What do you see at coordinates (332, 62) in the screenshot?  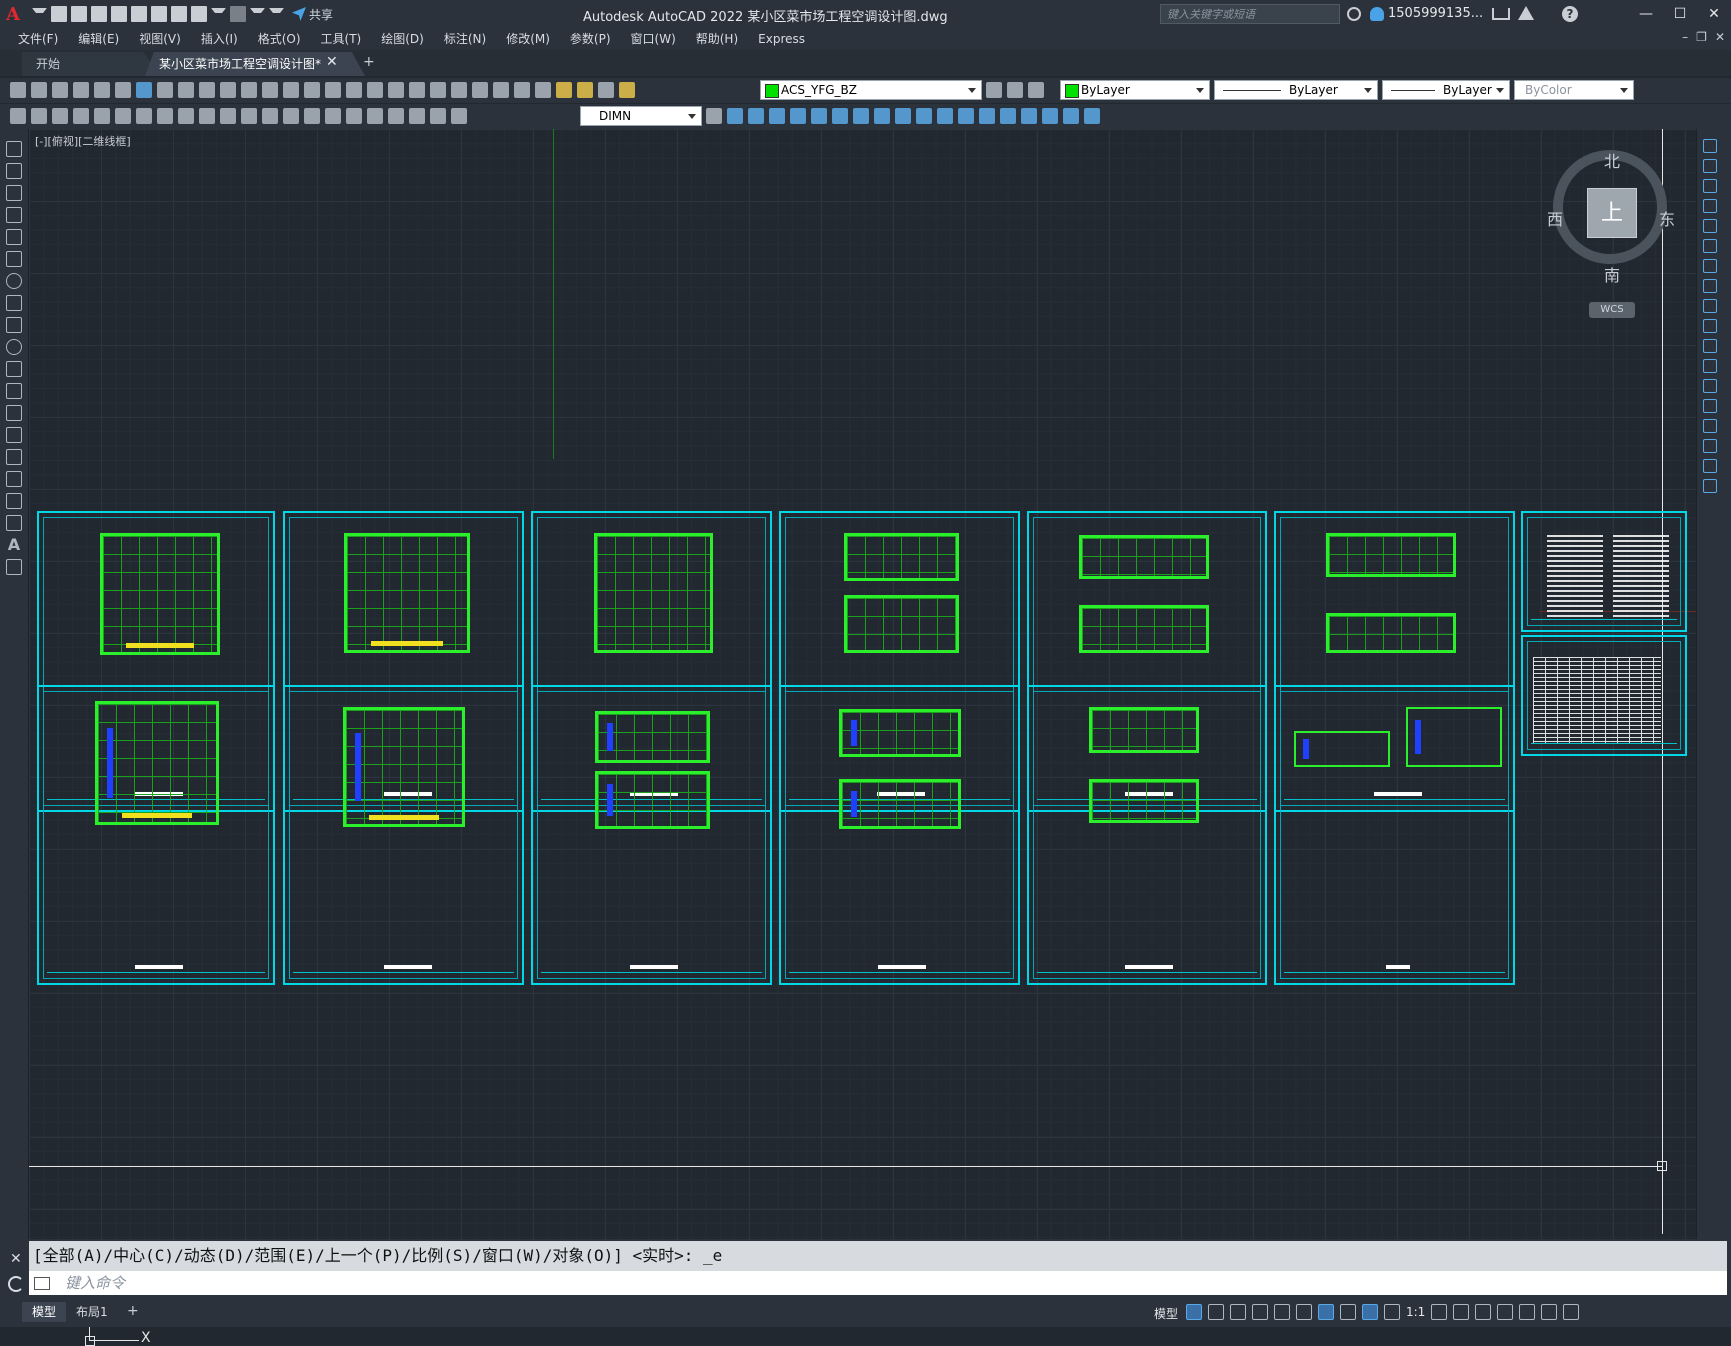 I see `tab-close-icon: ✕` at bounding box center [332, 62].